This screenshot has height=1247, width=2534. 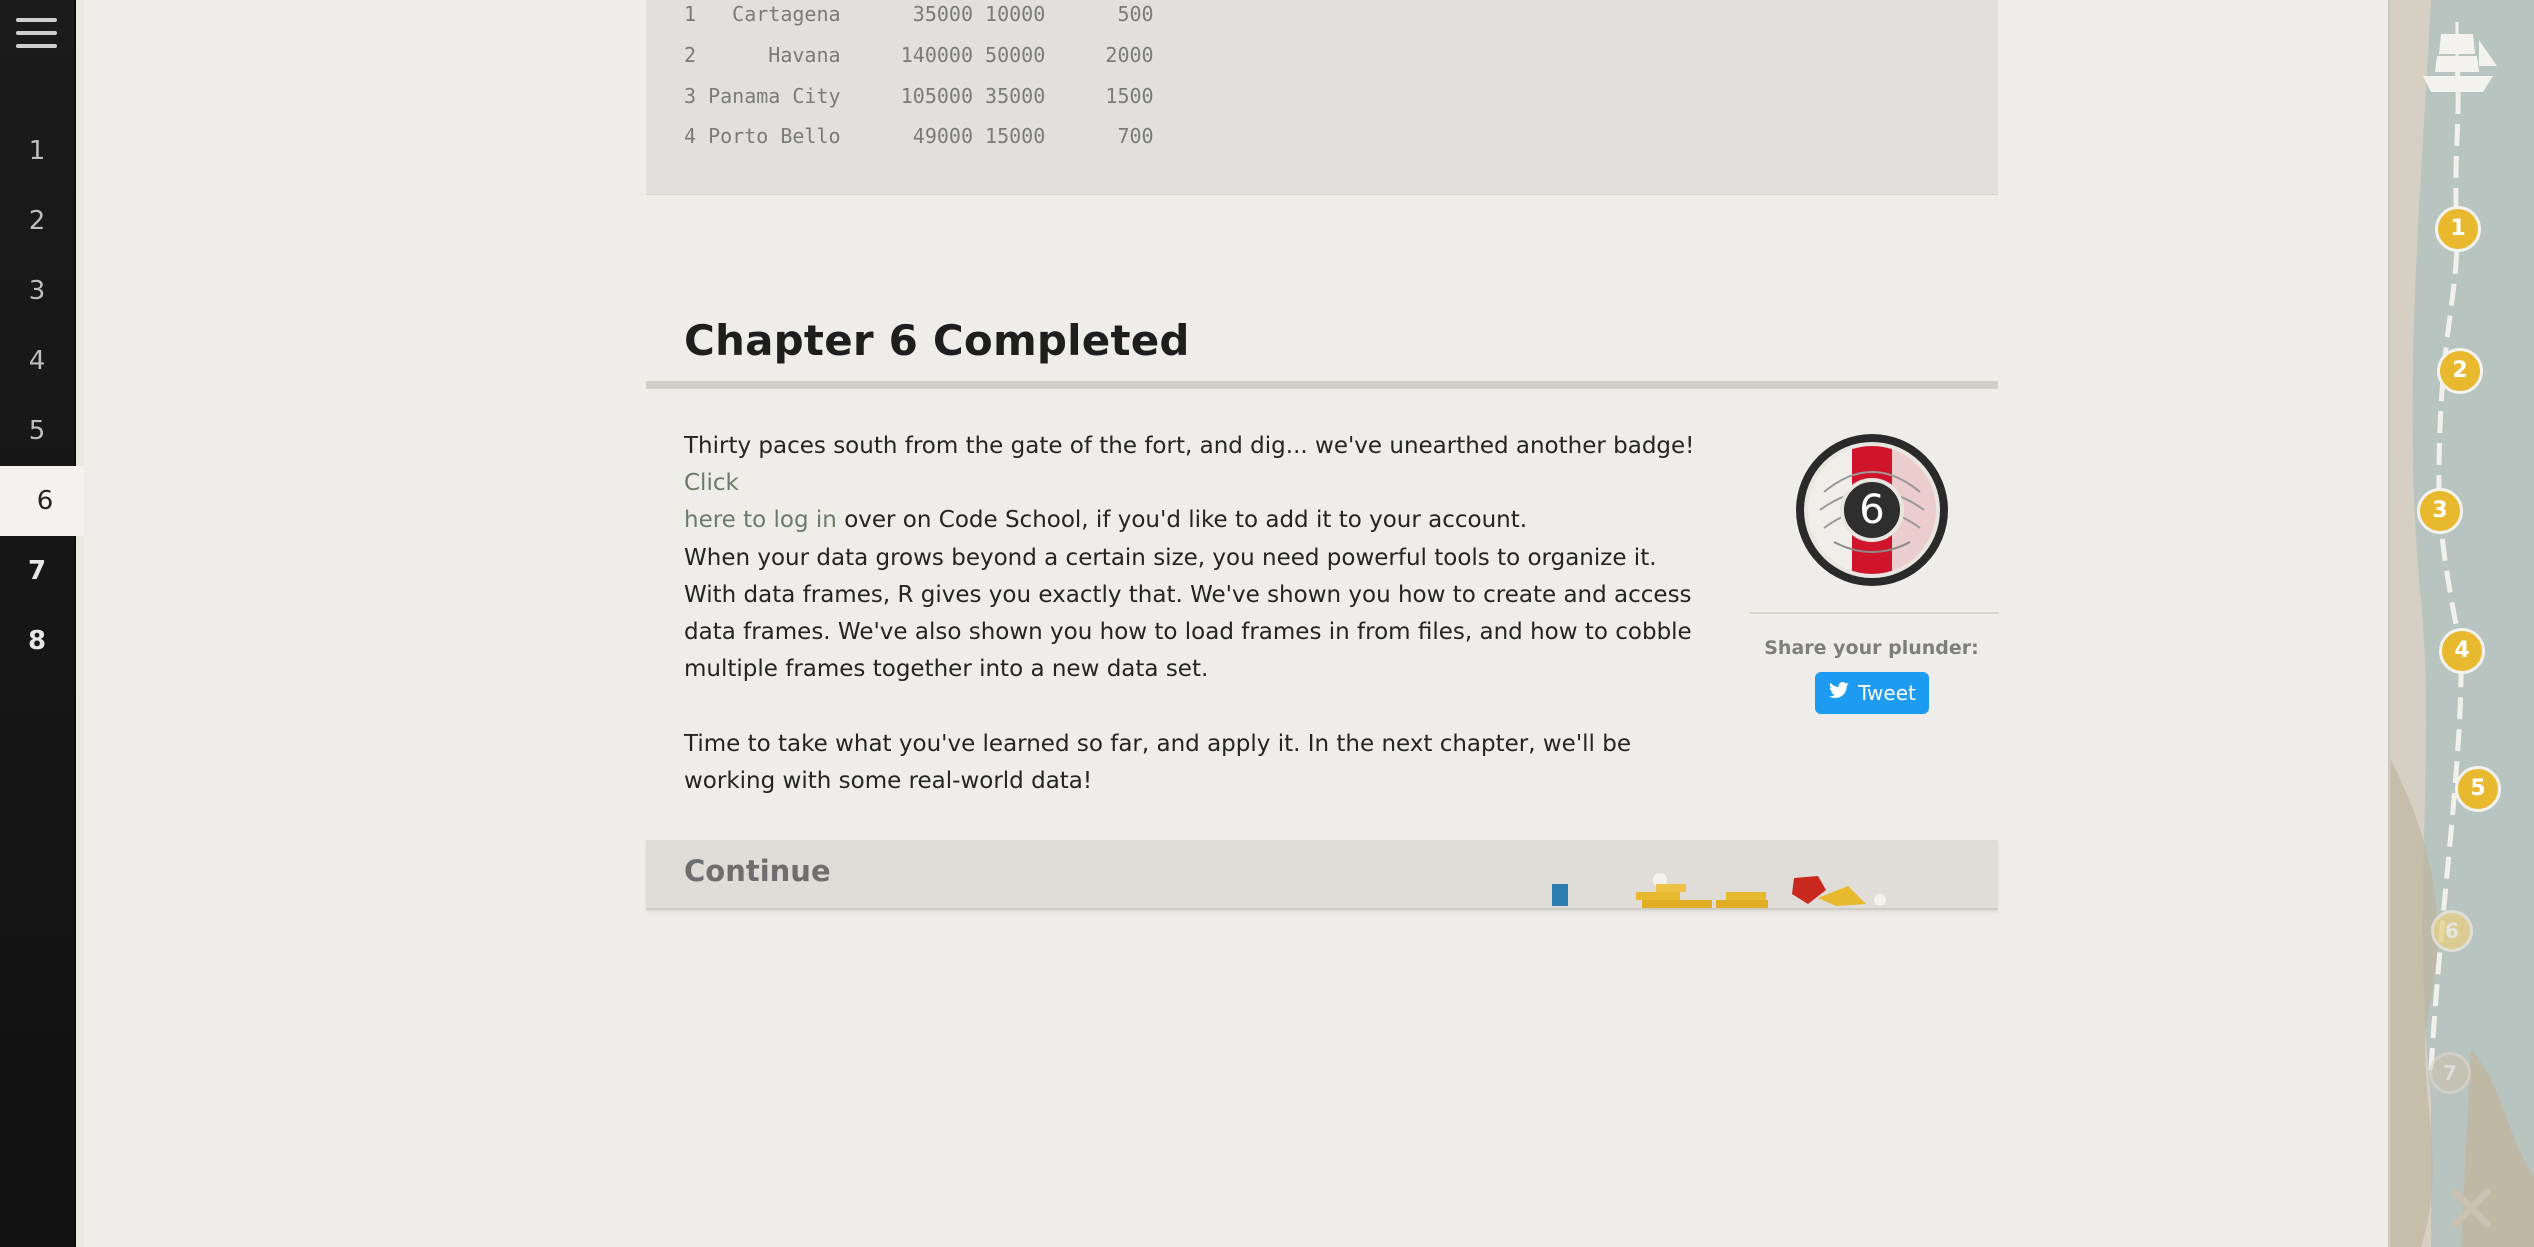 What do you see at coordinates (2460, 371) in the screenshot?
I see `map-marker-2: 2` at bounding box center [2460, 371].